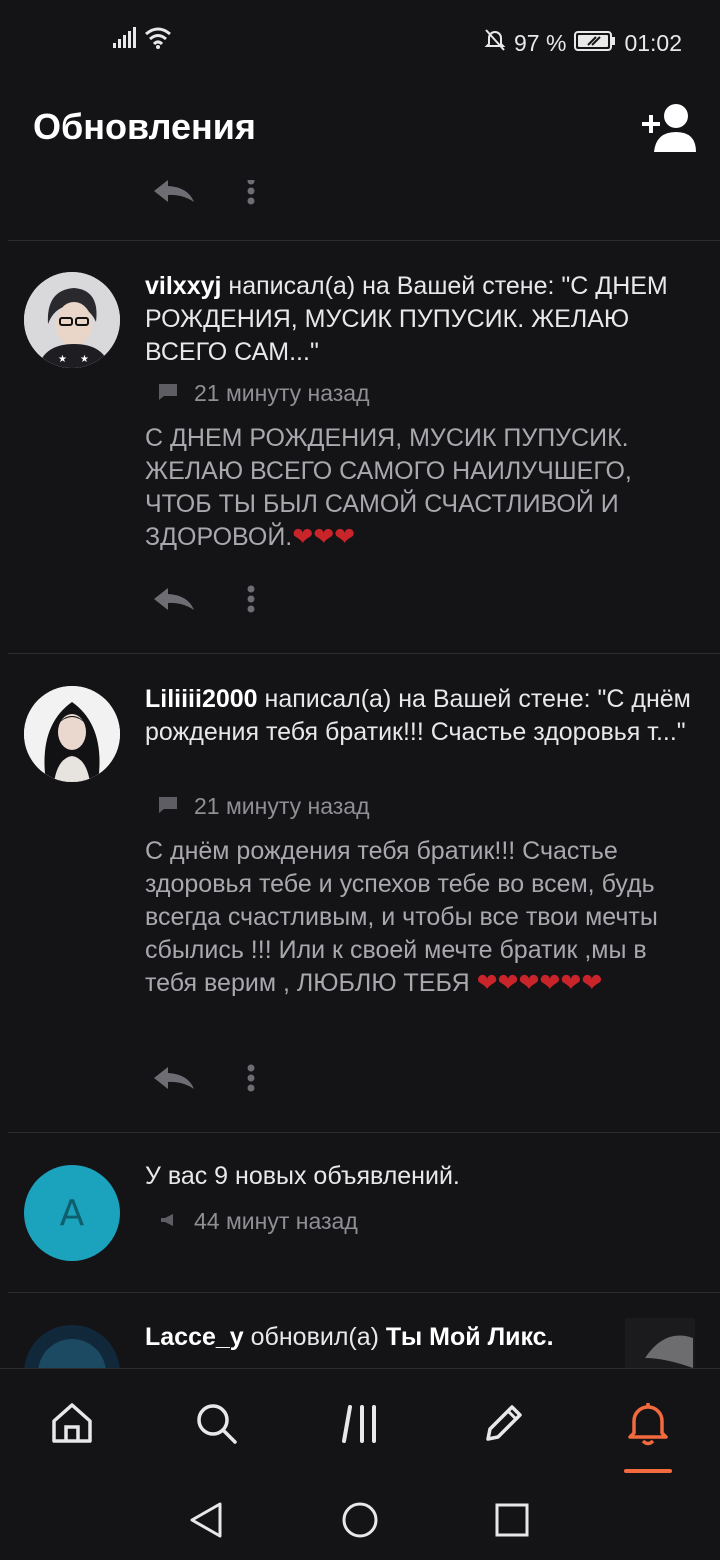 The image size is (720, 1560). What do you see at coordinates (653, 42) in the screenshot?
I see `clock: 01:02` at bounding box center [653, 42].